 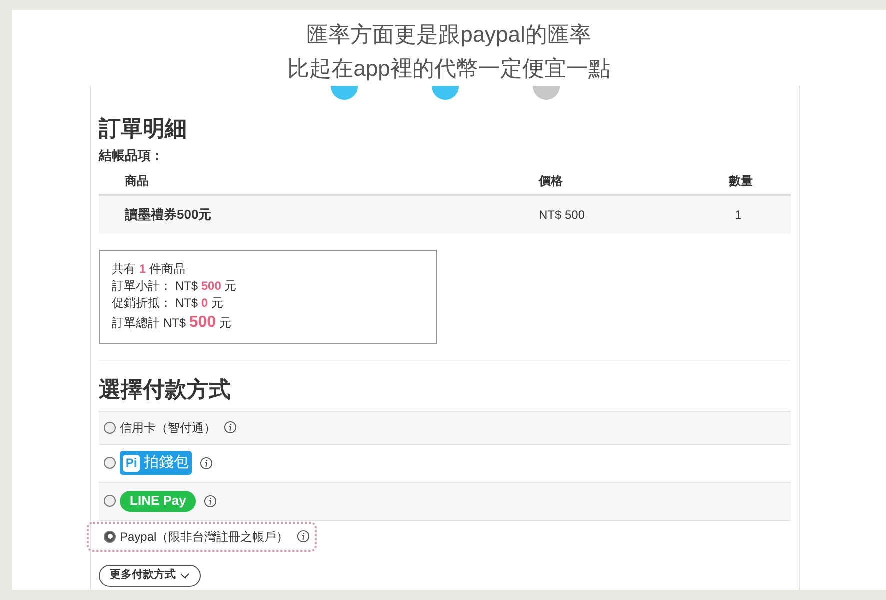 What do you see at coordinates (168, 428) in the screenshot?
I see `payment-label: 信用卡（智付通）` at bounding box center [168, 428].